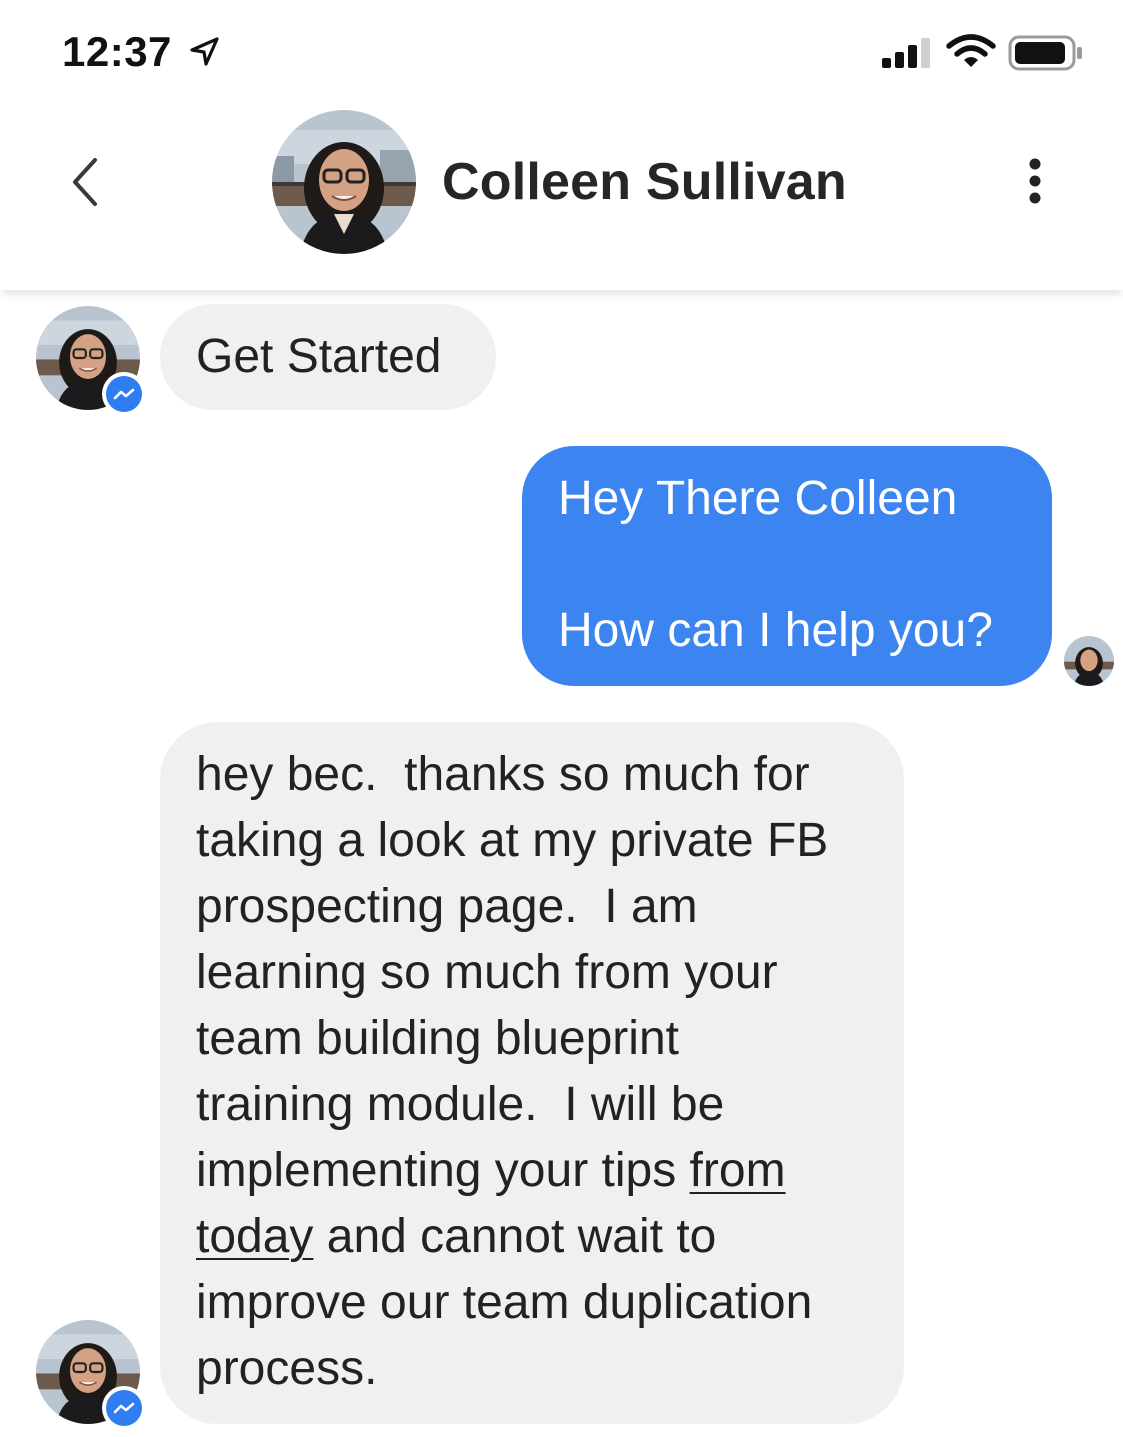  What do you see at coordinates (204, 51) in the screenshot?
I see `location-arrow-icon` at bounding box center [204, 51].